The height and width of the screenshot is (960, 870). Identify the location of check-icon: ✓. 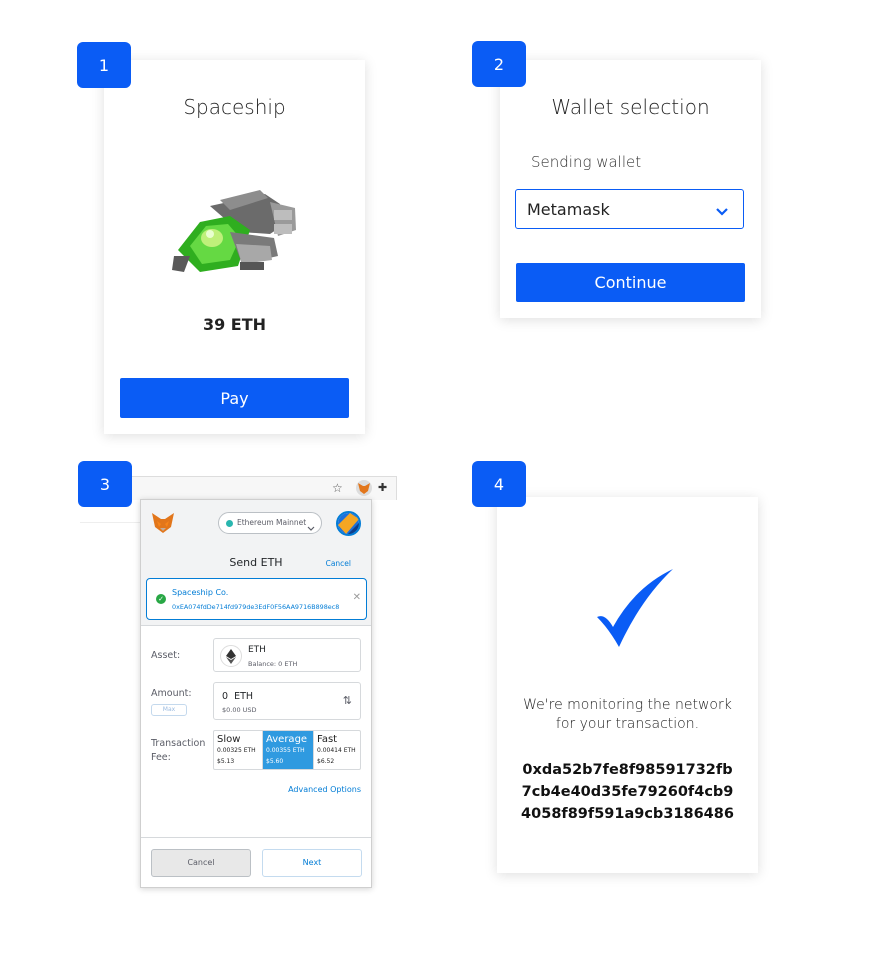
(161, 599).